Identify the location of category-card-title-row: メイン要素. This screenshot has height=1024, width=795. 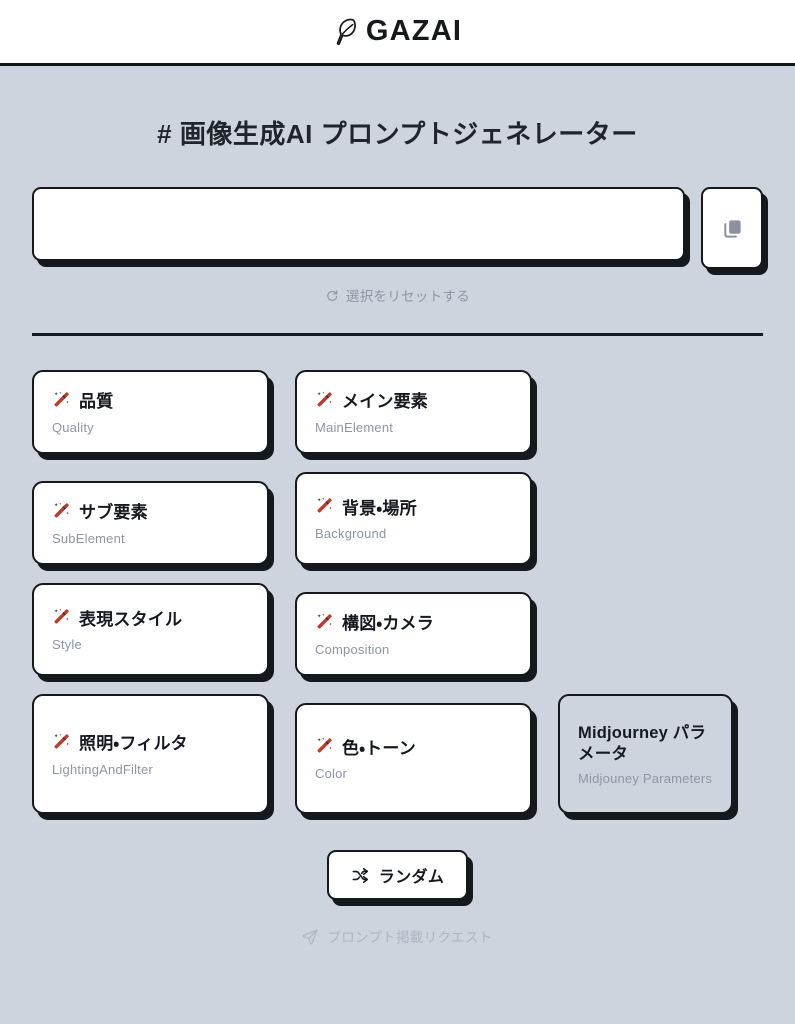
(413, 402).